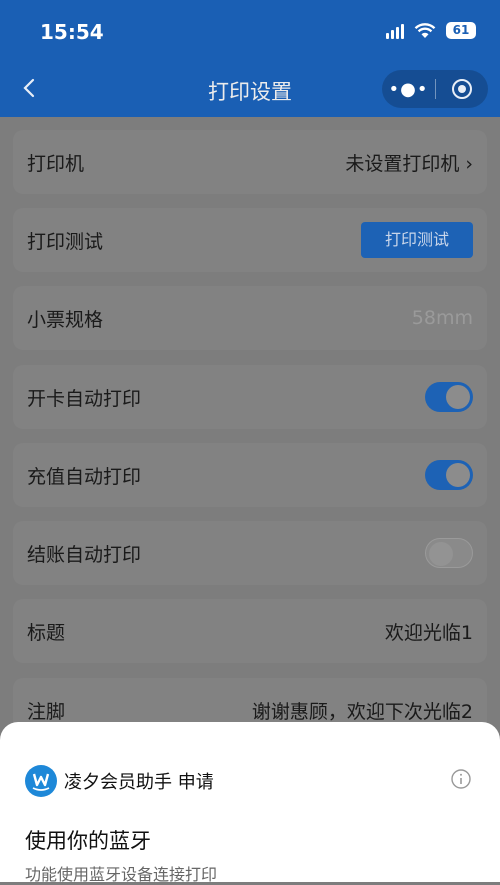 This screenshot has width=500, height=885. Describe the element at coordinates (250, 240) in the screenshot. I see `print-test-row: 打印测试 打印测试` at that location.